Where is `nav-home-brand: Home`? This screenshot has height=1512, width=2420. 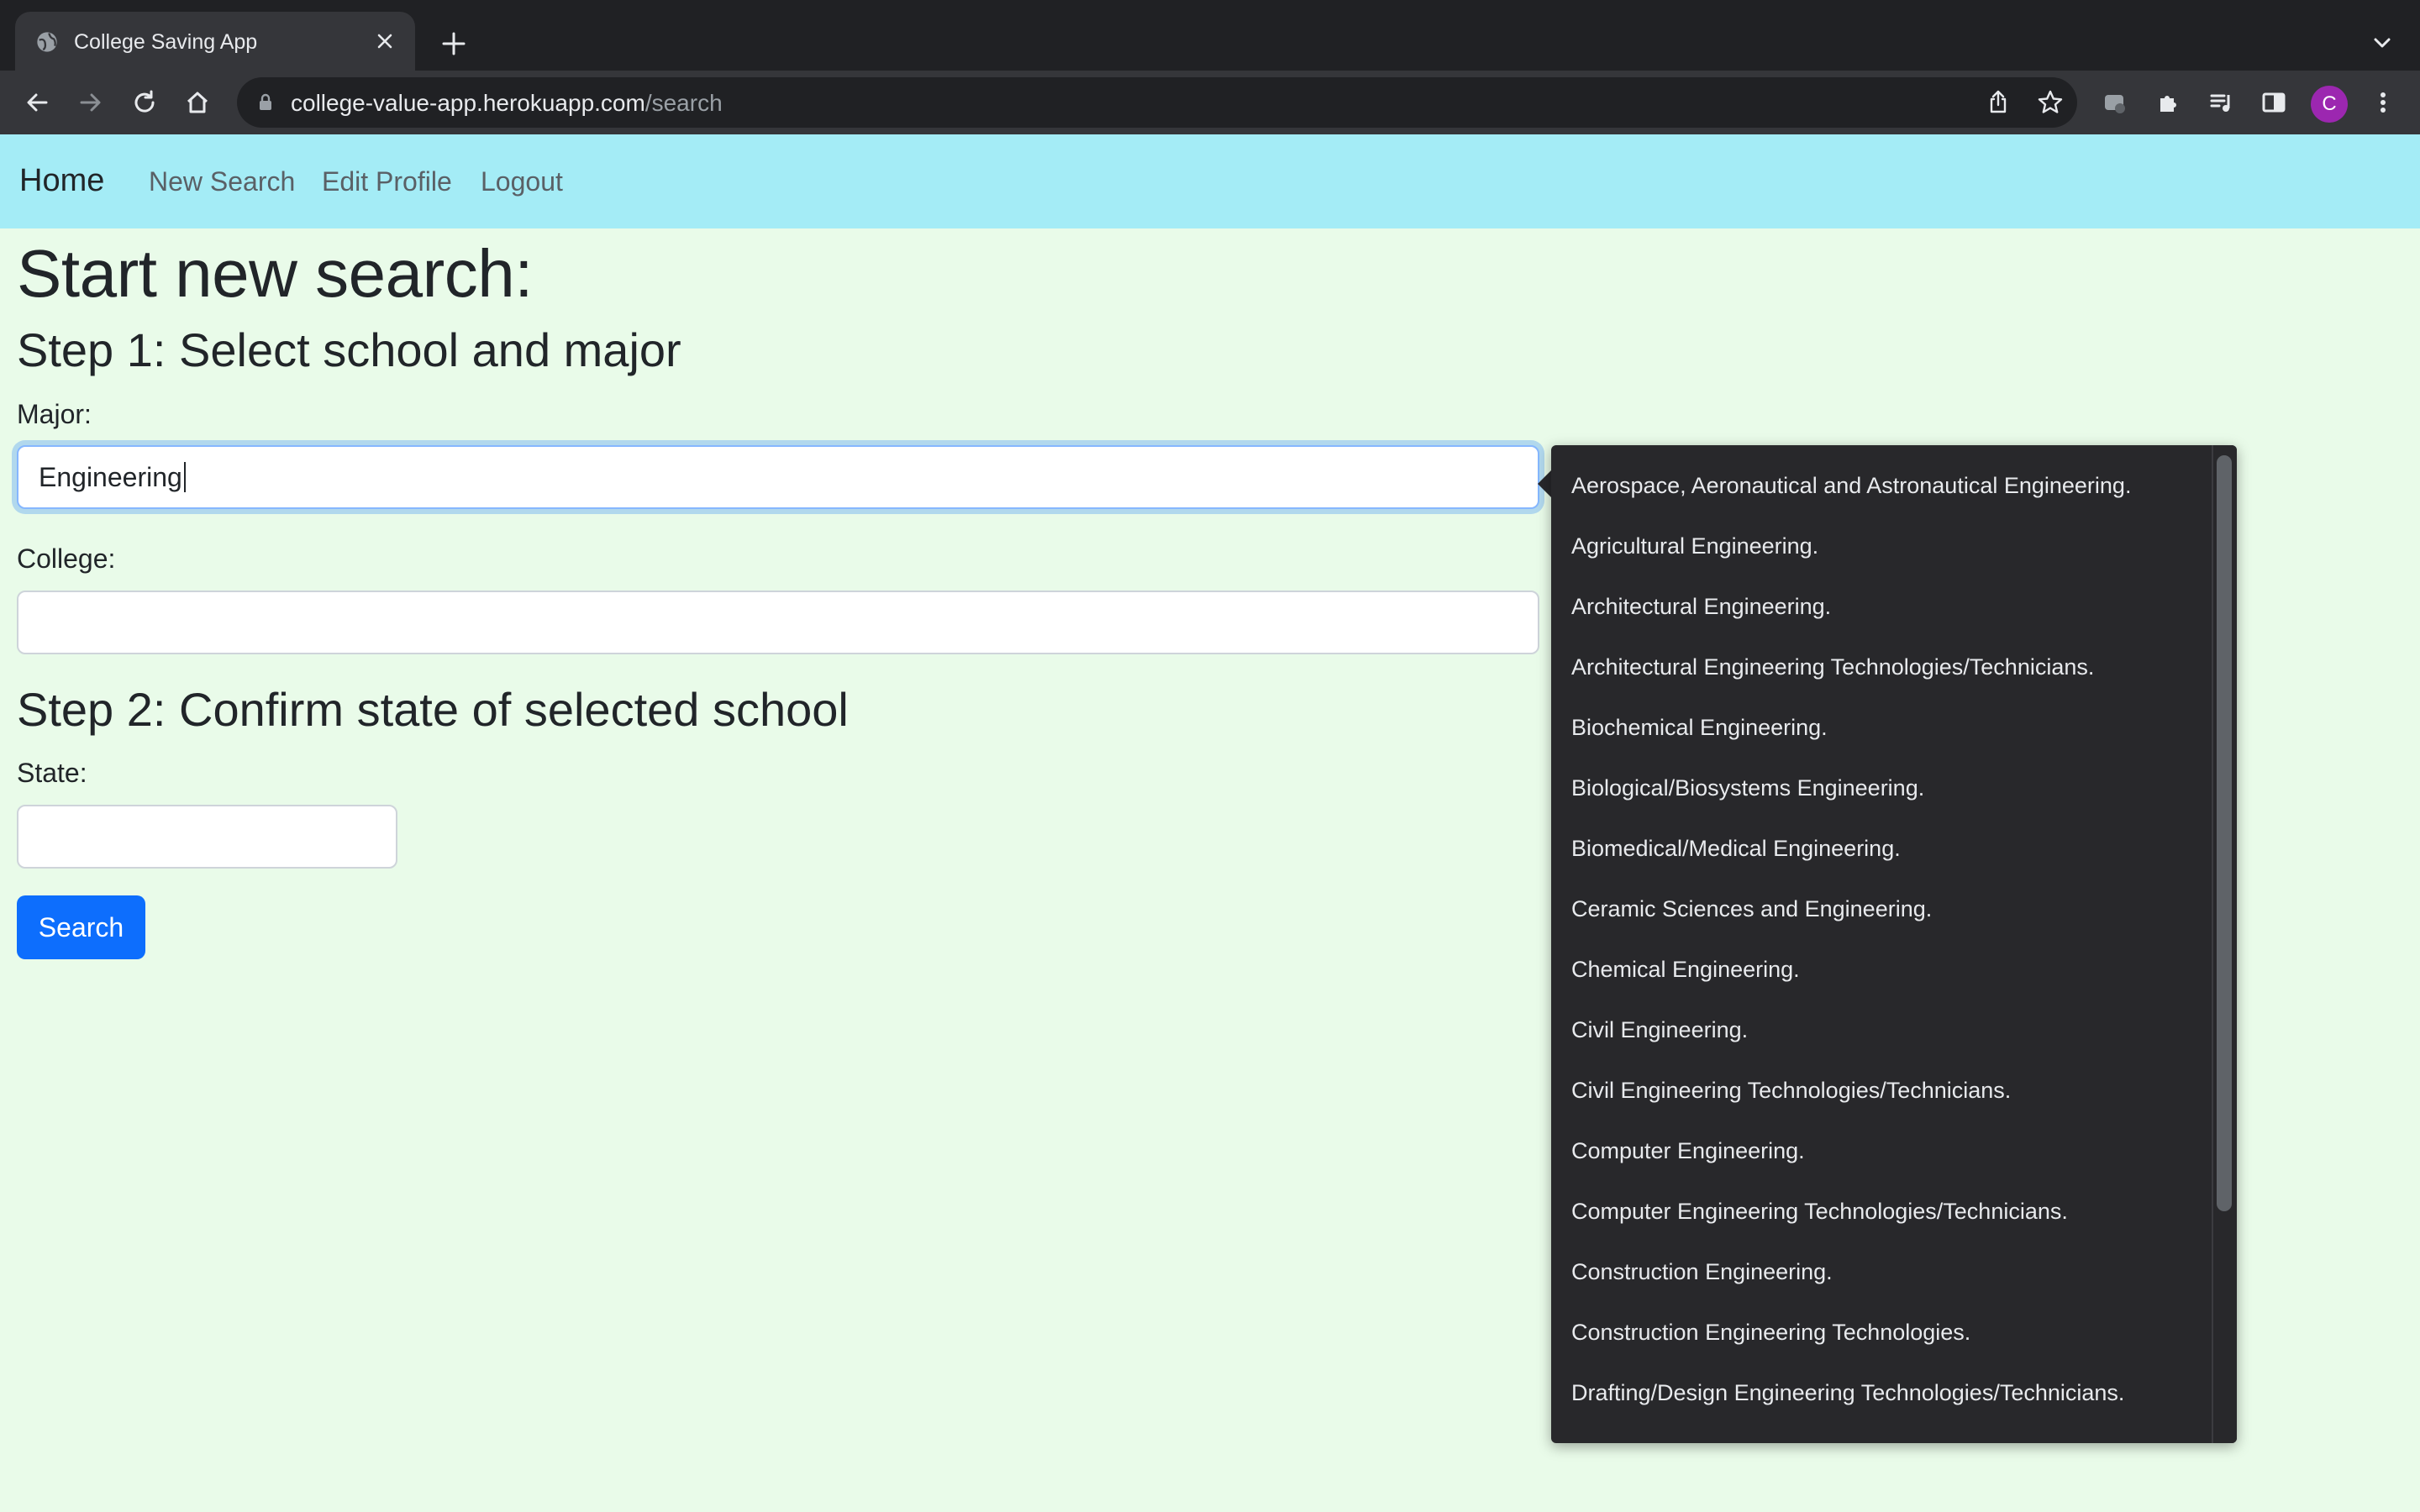 nav-home-brand: Home is located at coordinates (62, 181).